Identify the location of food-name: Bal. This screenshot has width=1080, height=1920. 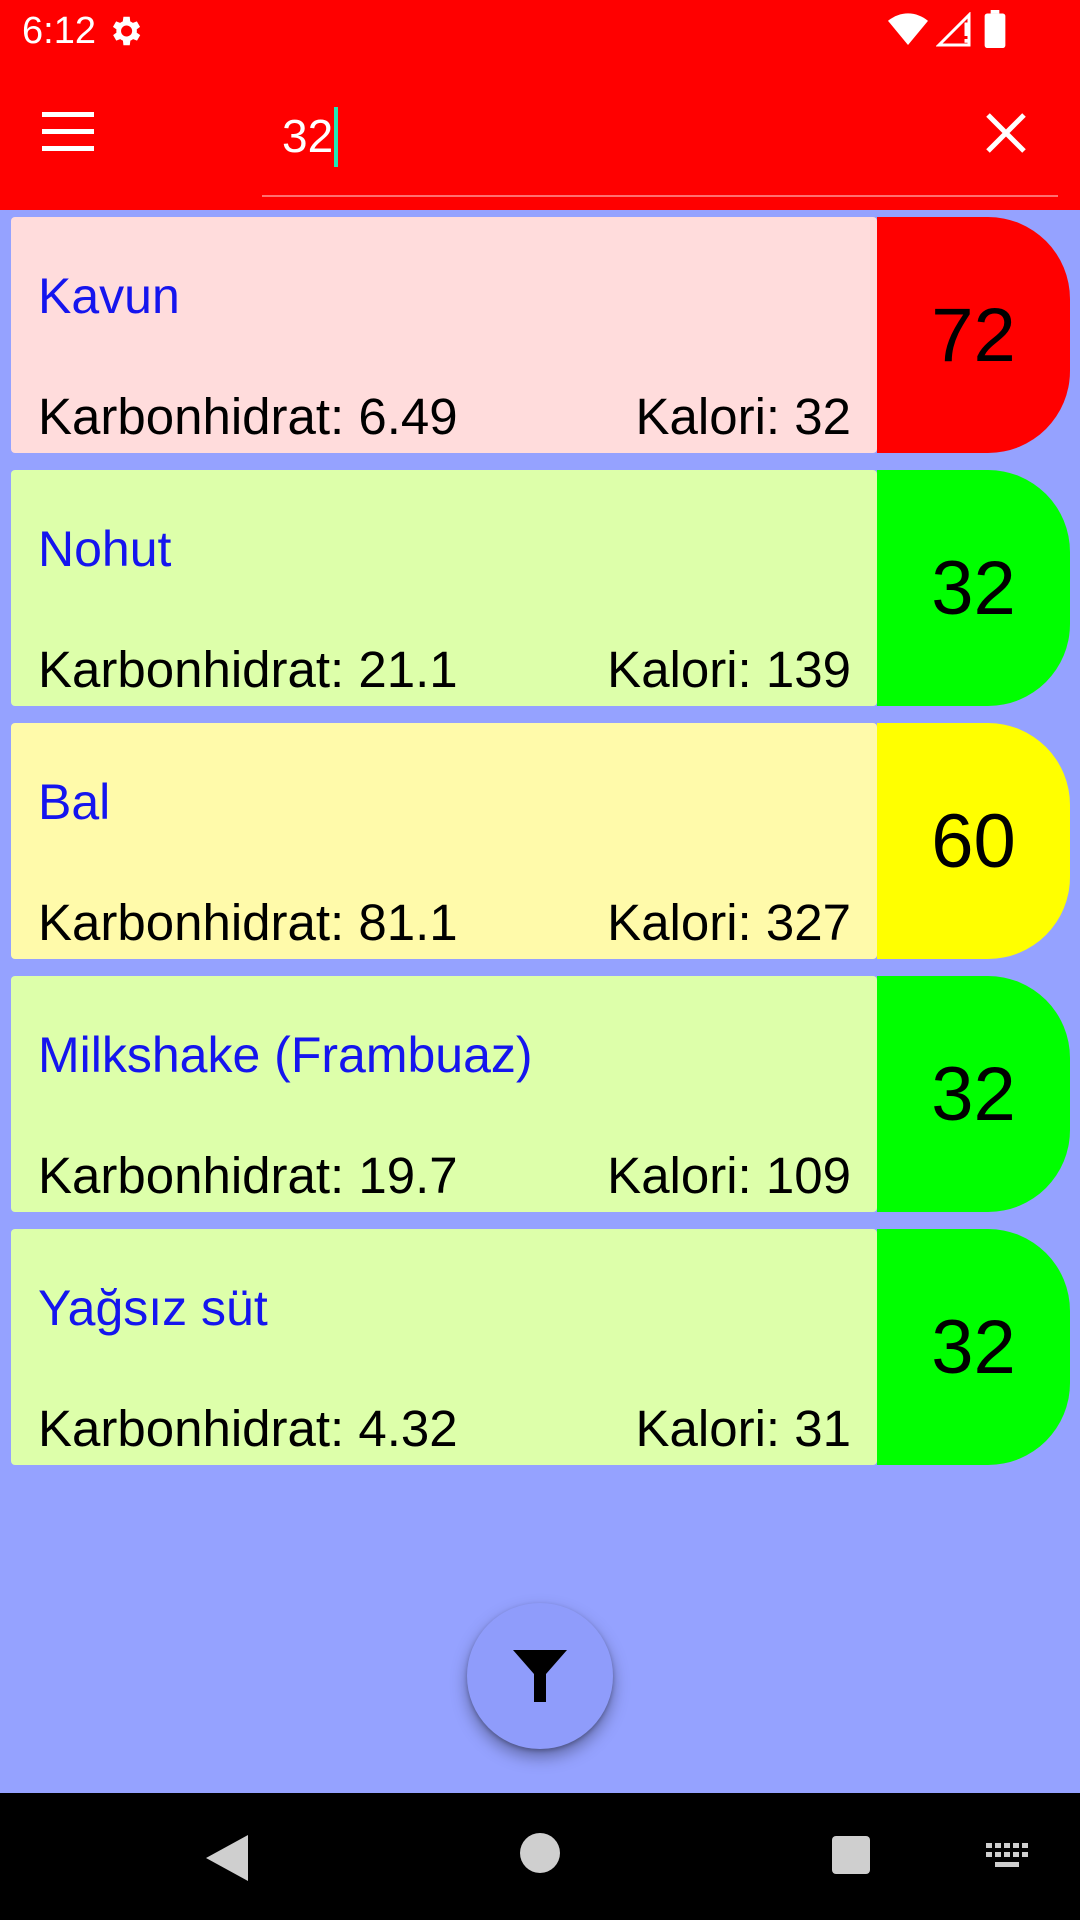
(74, 802).